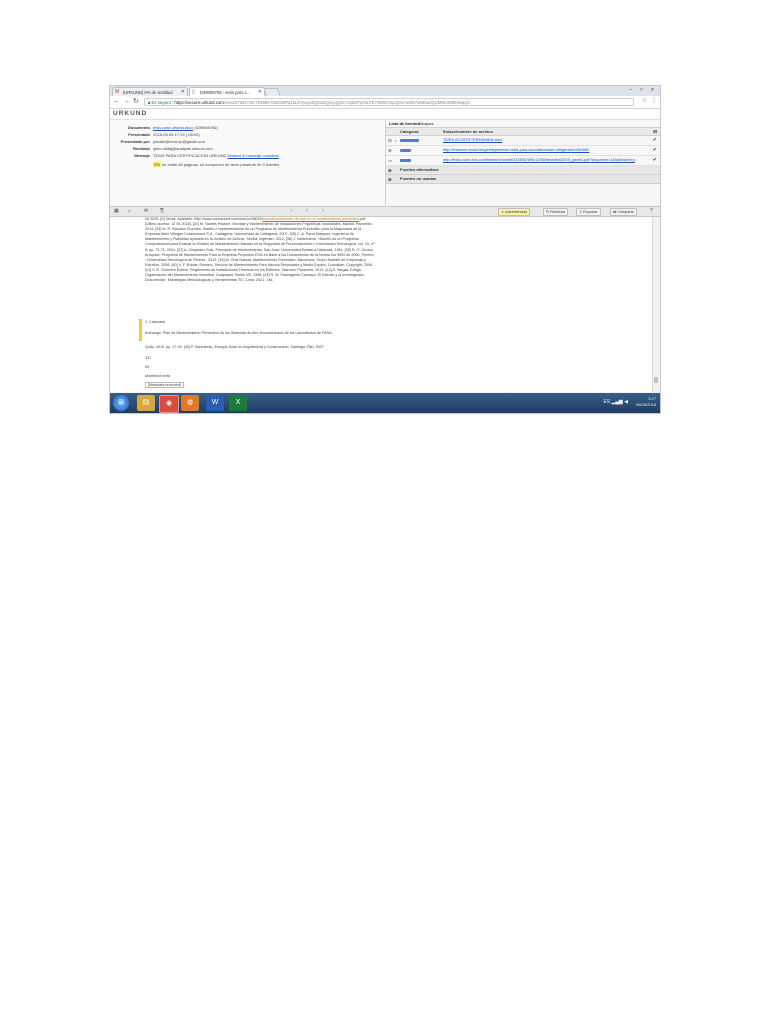  I want to click on document-link: tesis para urkund.docx, so click(173, 127).